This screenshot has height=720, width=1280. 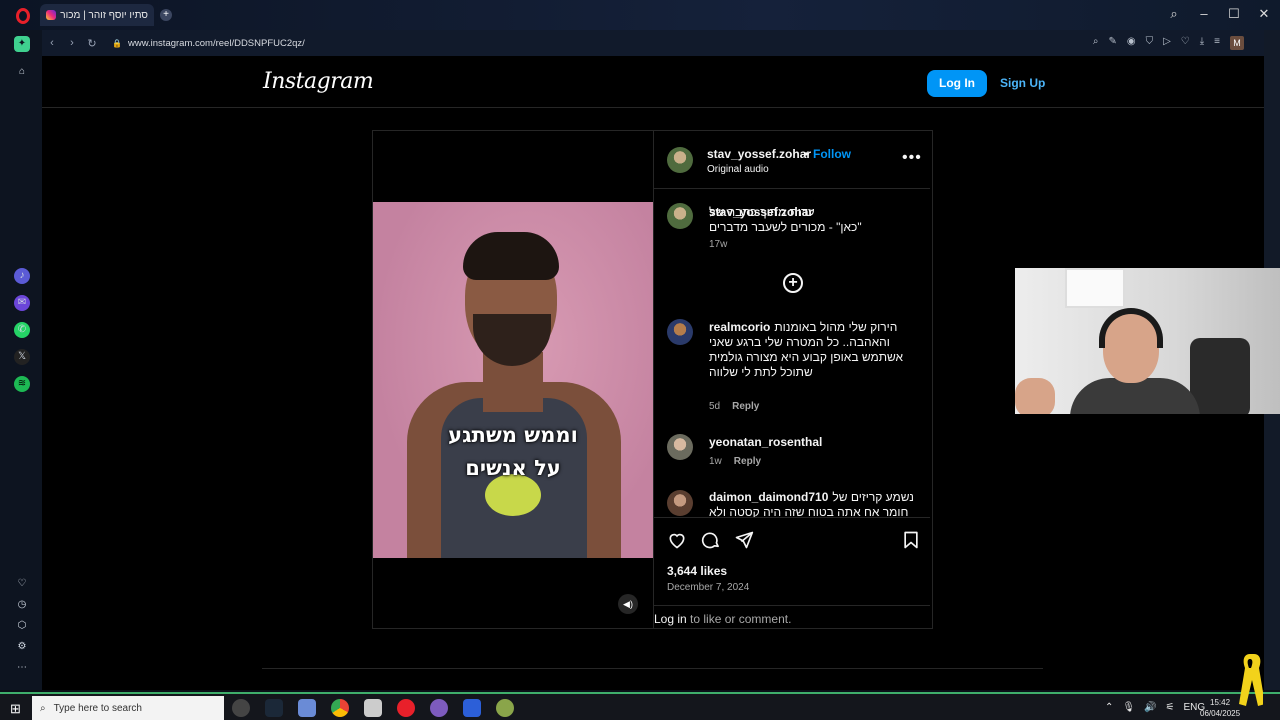 I want to click on tab-title: סתיו יוסף זוהר | מכורים לשעבר מדברים, so click(x=104, y=15).